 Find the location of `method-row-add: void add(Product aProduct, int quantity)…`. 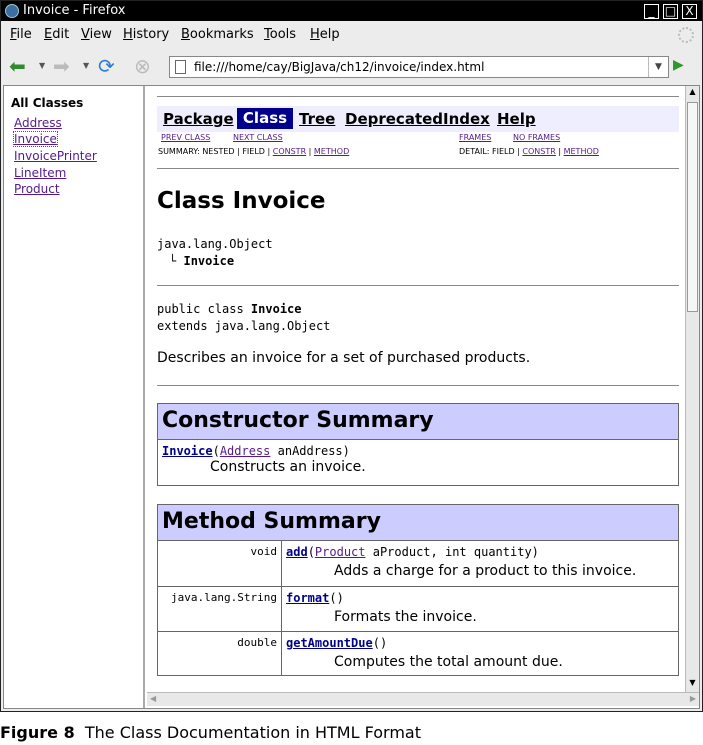

method-row-add: void add(Product aProduct, int quantity)… is located at coordinates (418, 563).